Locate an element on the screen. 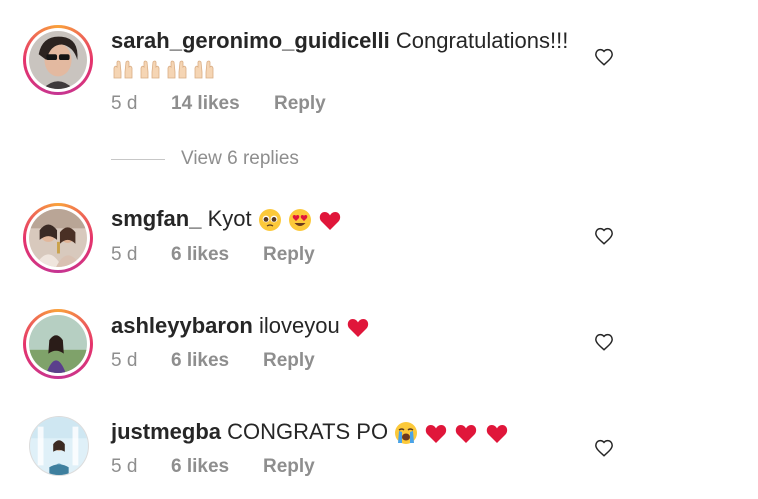  emoji-row is located at coordinates (163, 70).